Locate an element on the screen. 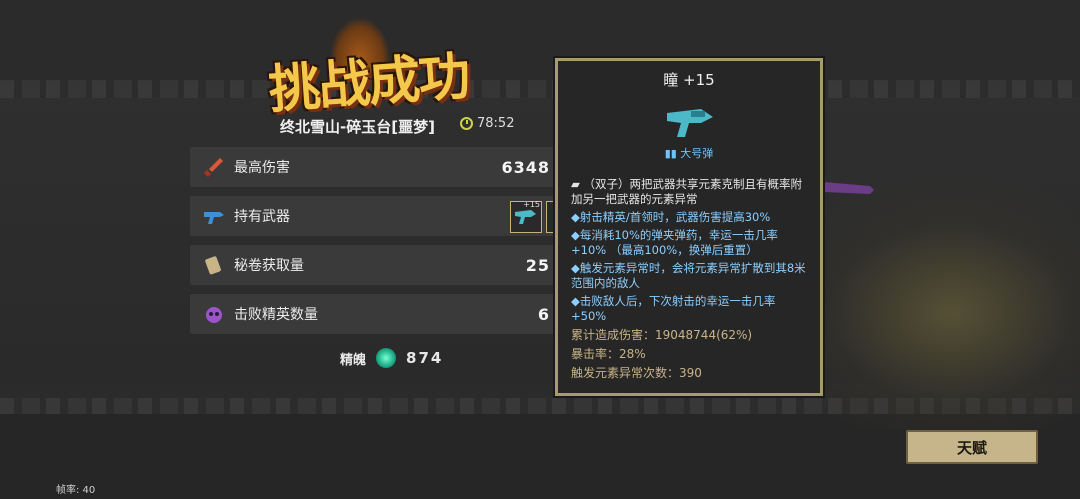  clear-time: 78:52 is located at coordinates (487, 123).